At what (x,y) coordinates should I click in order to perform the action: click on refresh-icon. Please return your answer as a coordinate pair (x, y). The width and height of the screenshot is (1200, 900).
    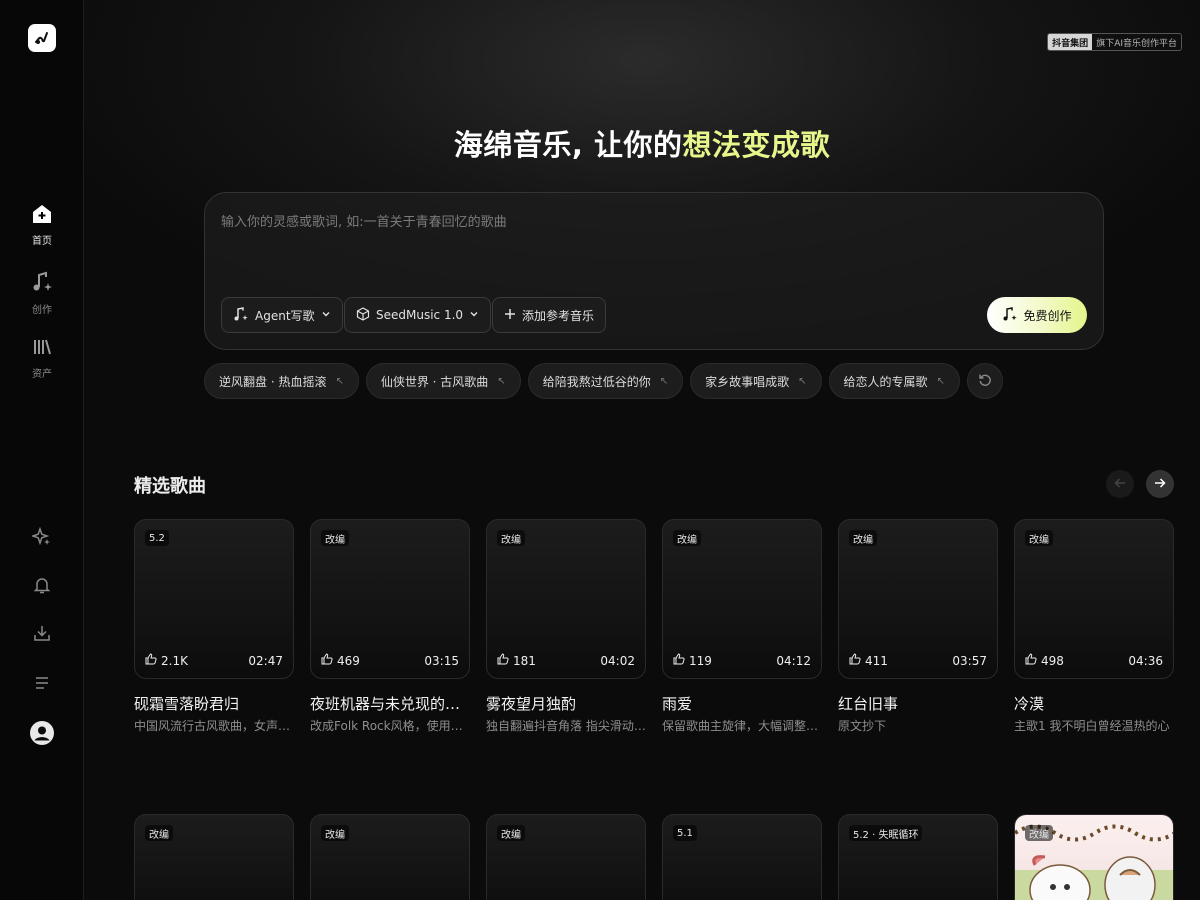
    Looking at the image, I should click on (985, 381).